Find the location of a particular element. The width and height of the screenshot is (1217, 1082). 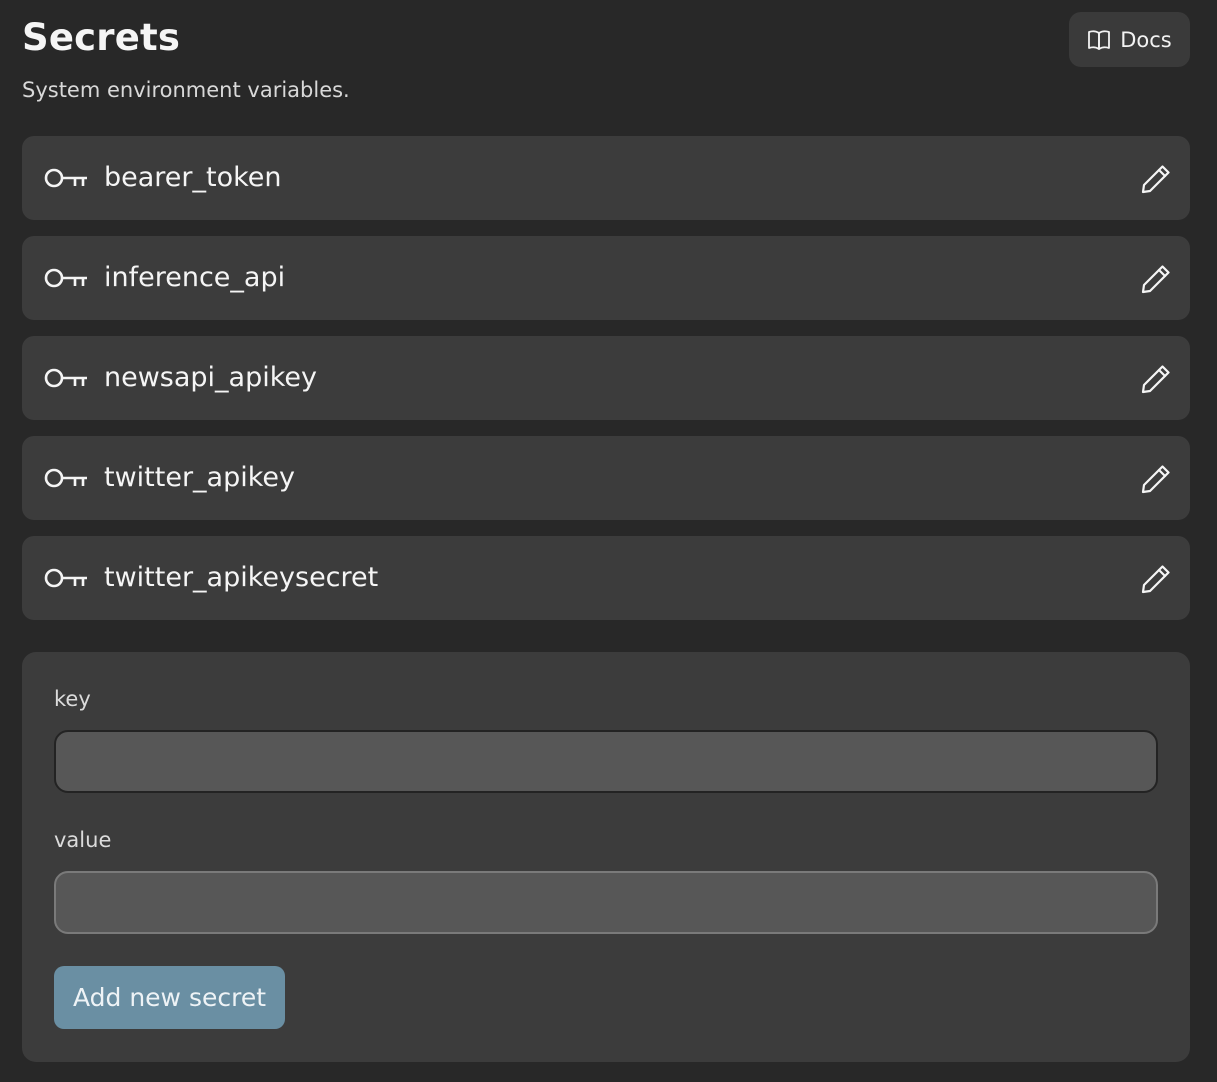

secret-name: twitter_apikeysecret is located at coordinates (241, 577).